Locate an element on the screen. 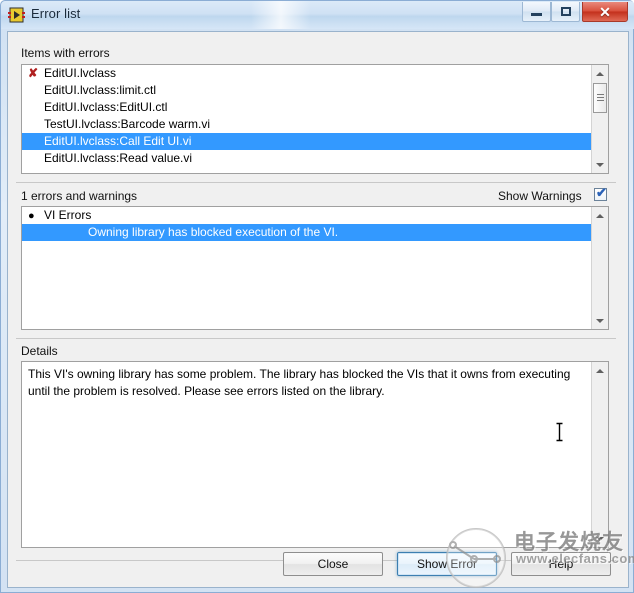 This screenshot has height=593, width=634. items-list-item-row: EditUI.lvclass:limit.ctl is located at coordinates (306, 90).